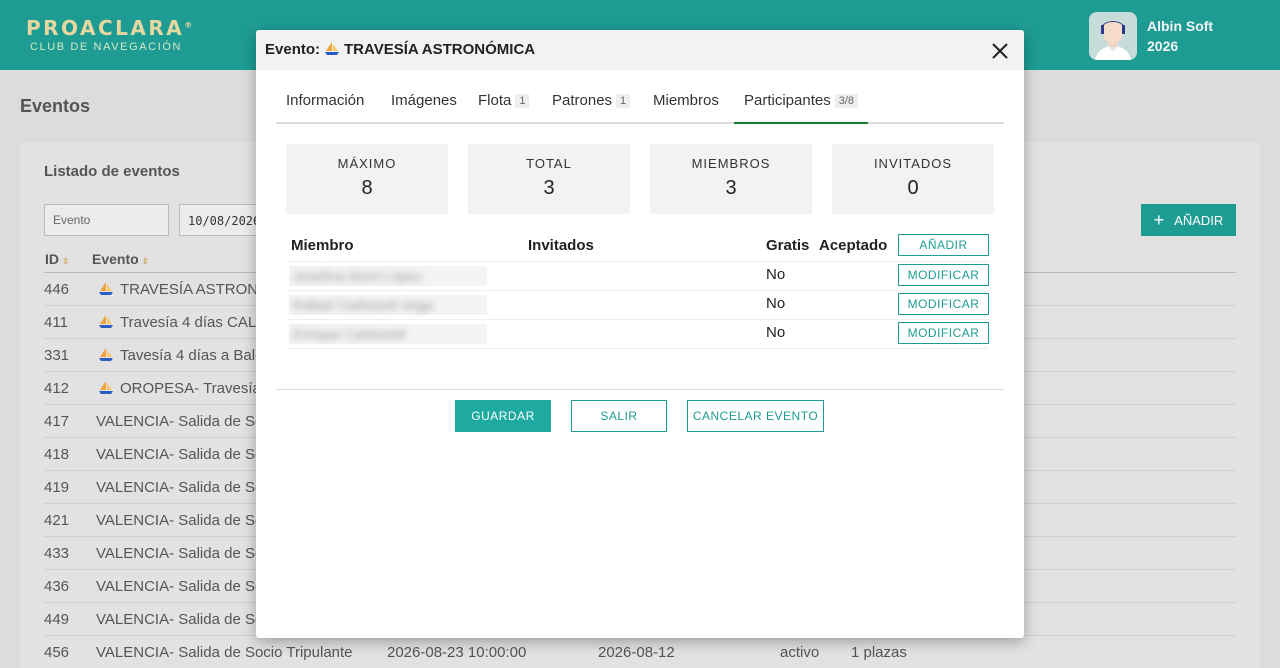 This screenshot has width=1280, height=668. I want to click on row-id: 421, so click(57, 520).